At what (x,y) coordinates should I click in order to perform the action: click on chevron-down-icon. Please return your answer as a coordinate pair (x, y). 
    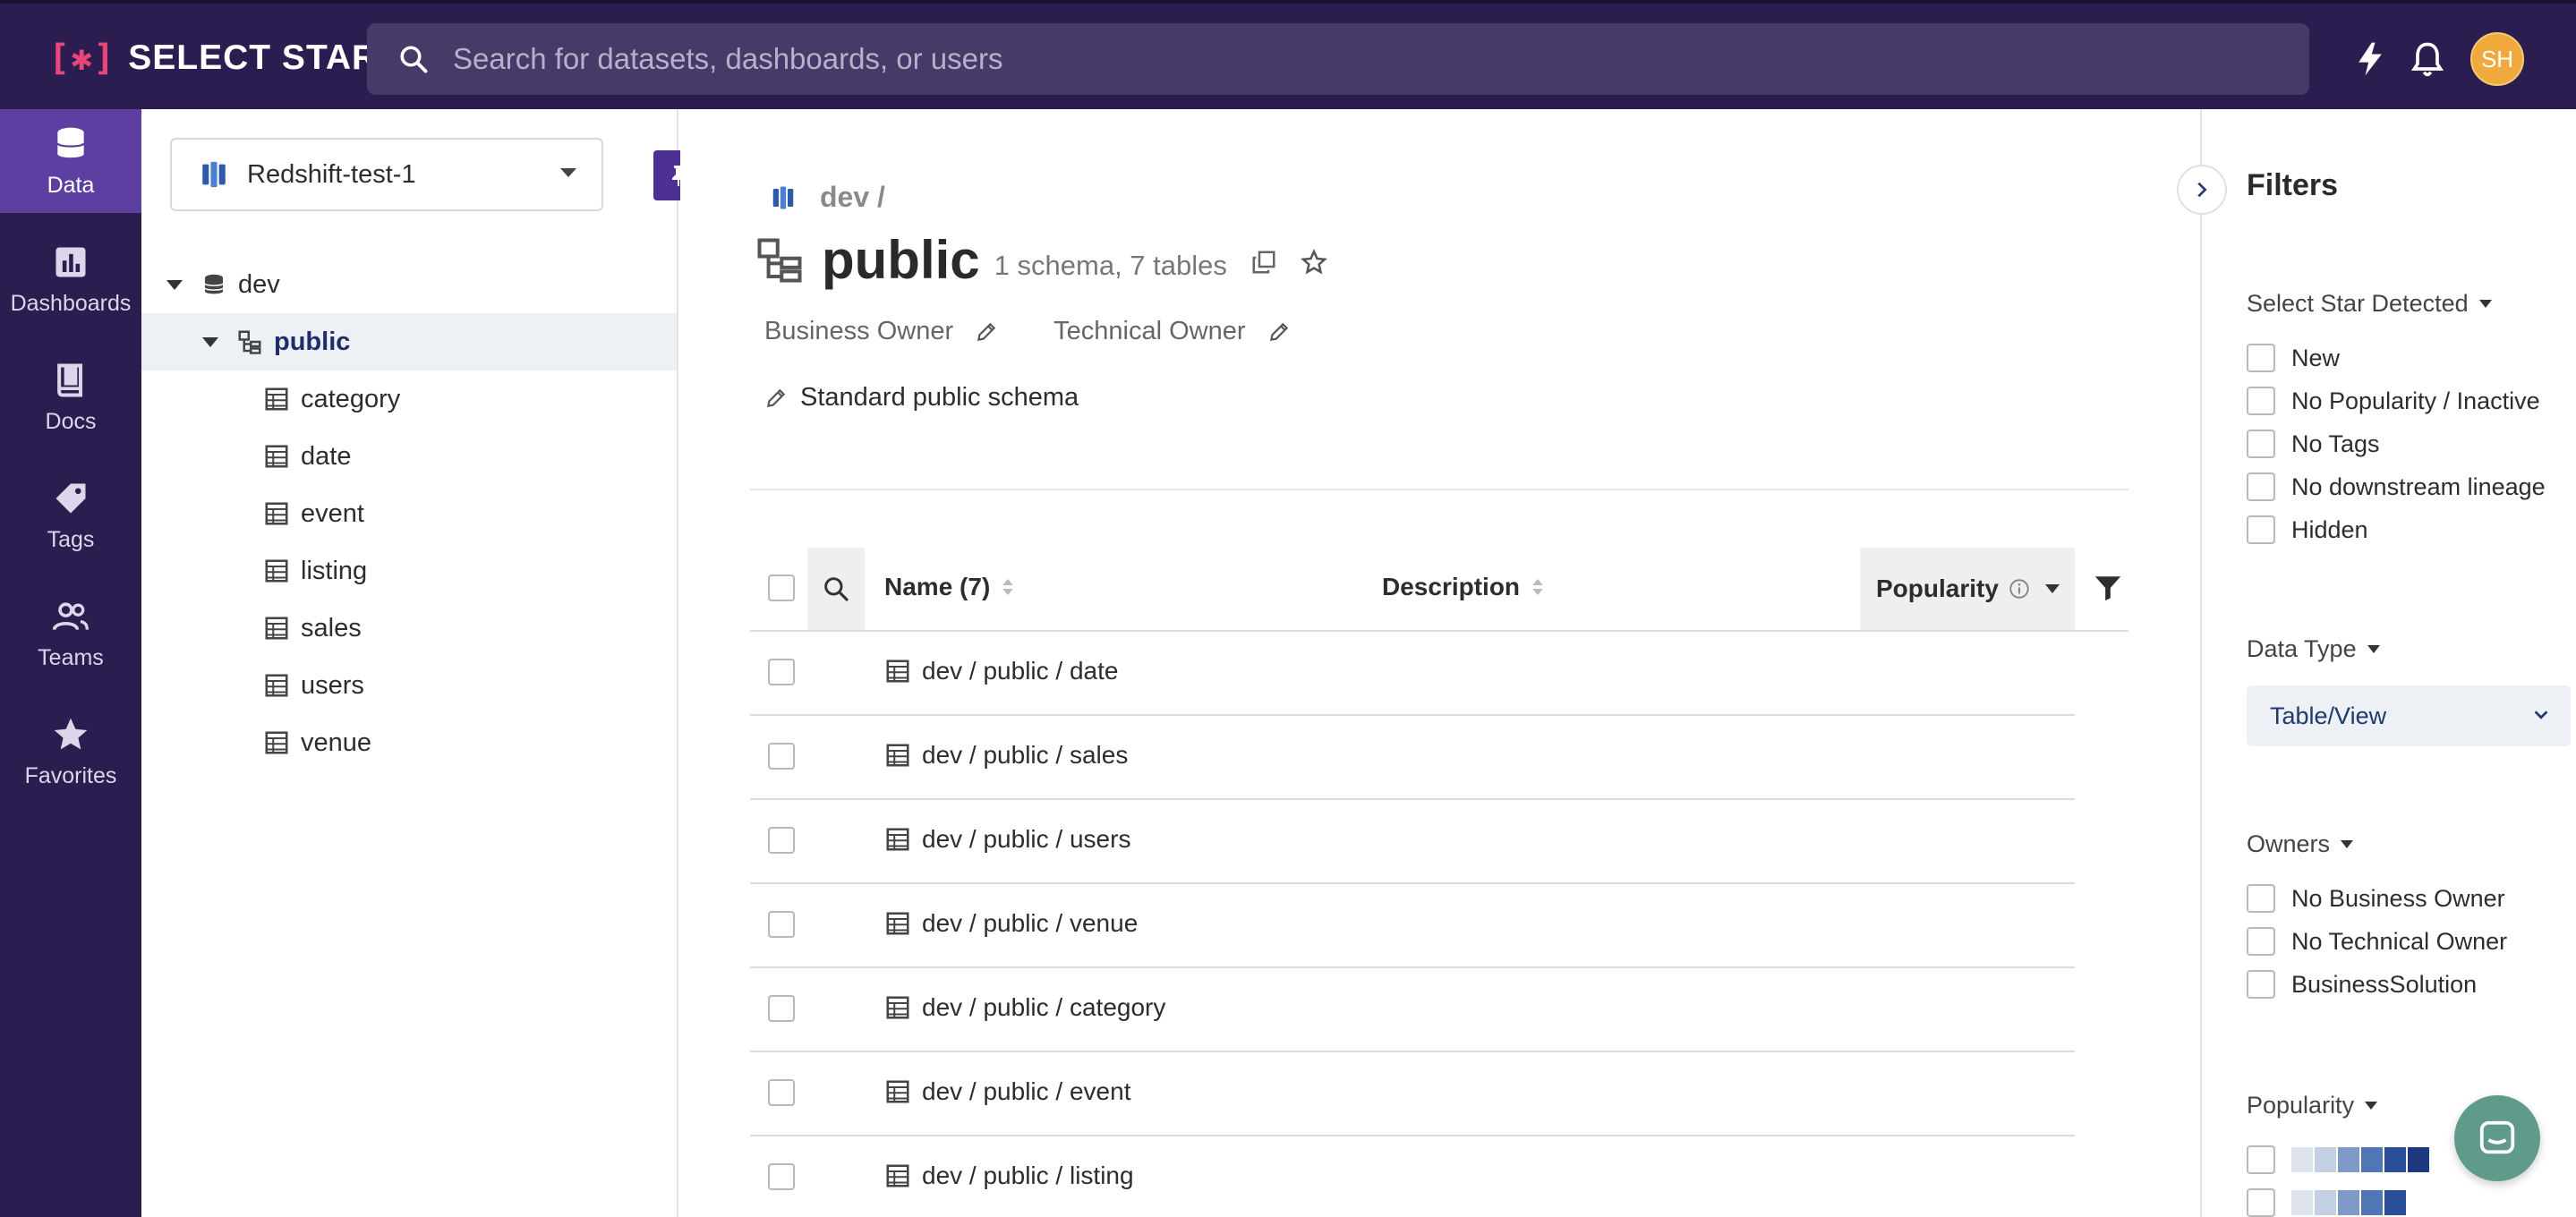
    Looking at the image, I should click on (2052, 589).